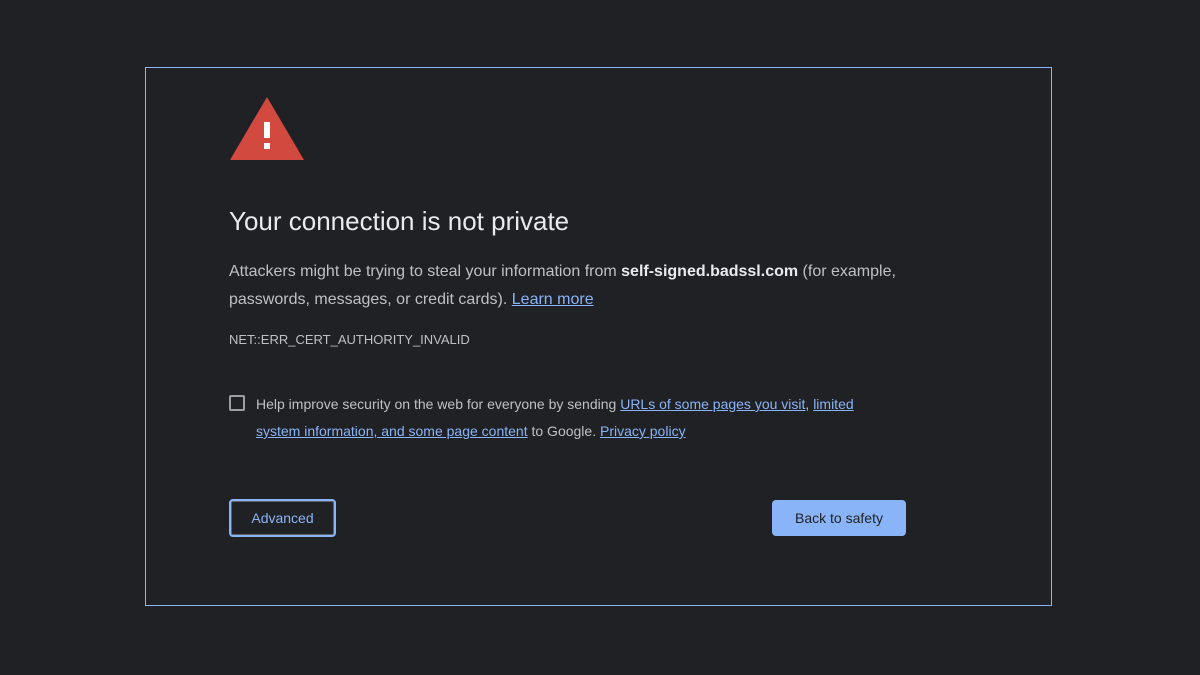 This screenshot has width=1200, height=675. What do you see at coordinates (553, 299) in the screenshot?
I see `learn-more-link: Learn more` at bounding box center [553, 299].